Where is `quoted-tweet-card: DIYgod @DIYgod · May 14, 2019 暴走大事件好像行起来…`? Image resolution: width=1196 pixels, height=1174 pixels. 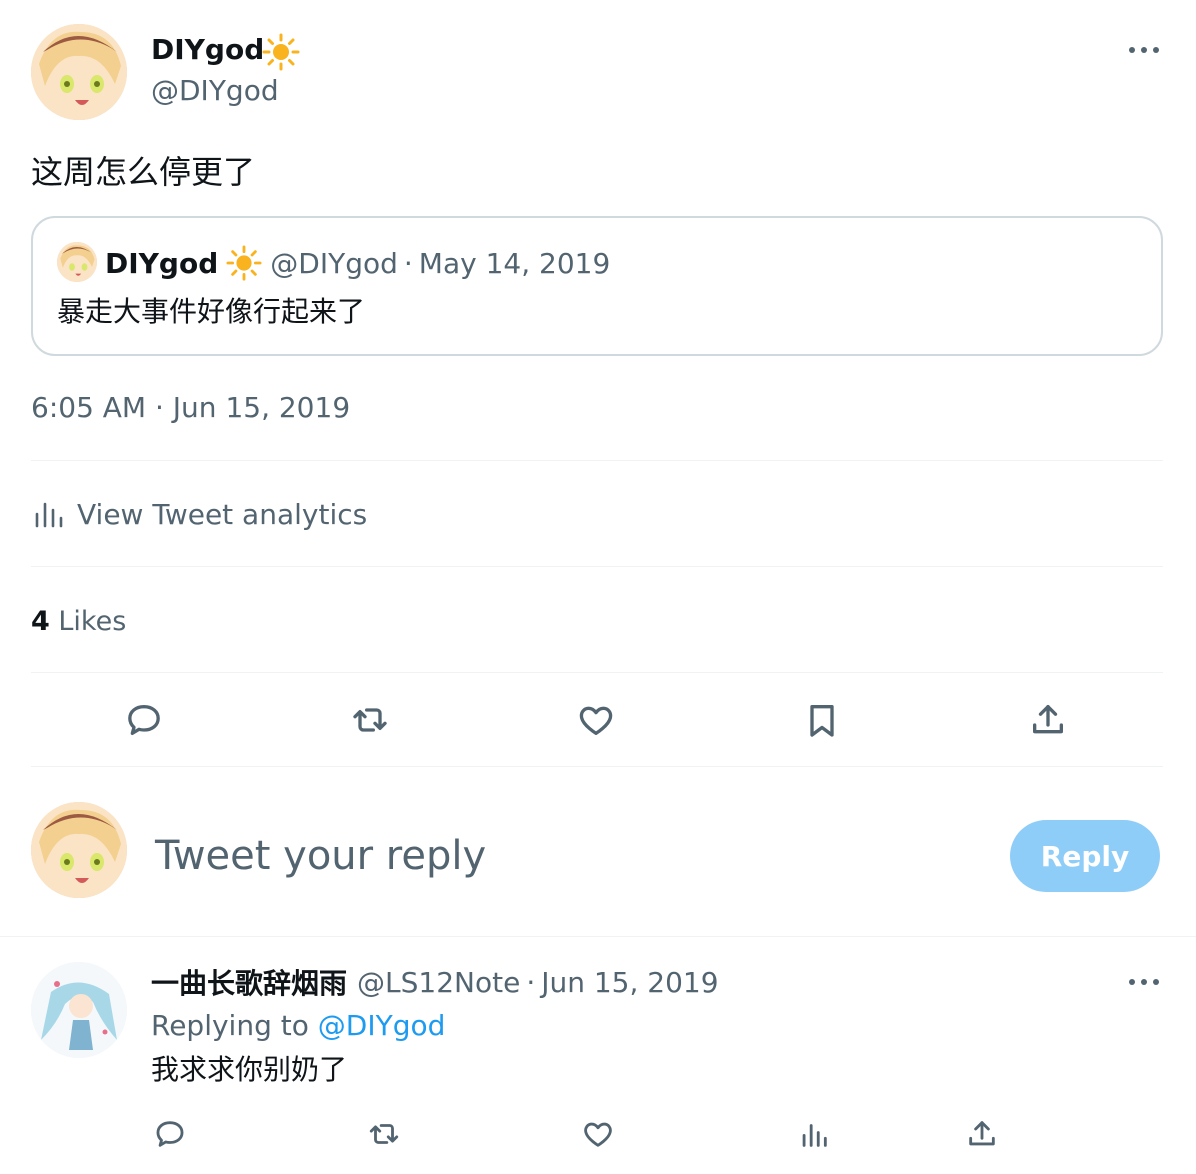 quoted-tweet-card: DIYgod @DIYgod · May 14, 2019 暴走大事件好像行起来… is located at coordinates (597, 286).